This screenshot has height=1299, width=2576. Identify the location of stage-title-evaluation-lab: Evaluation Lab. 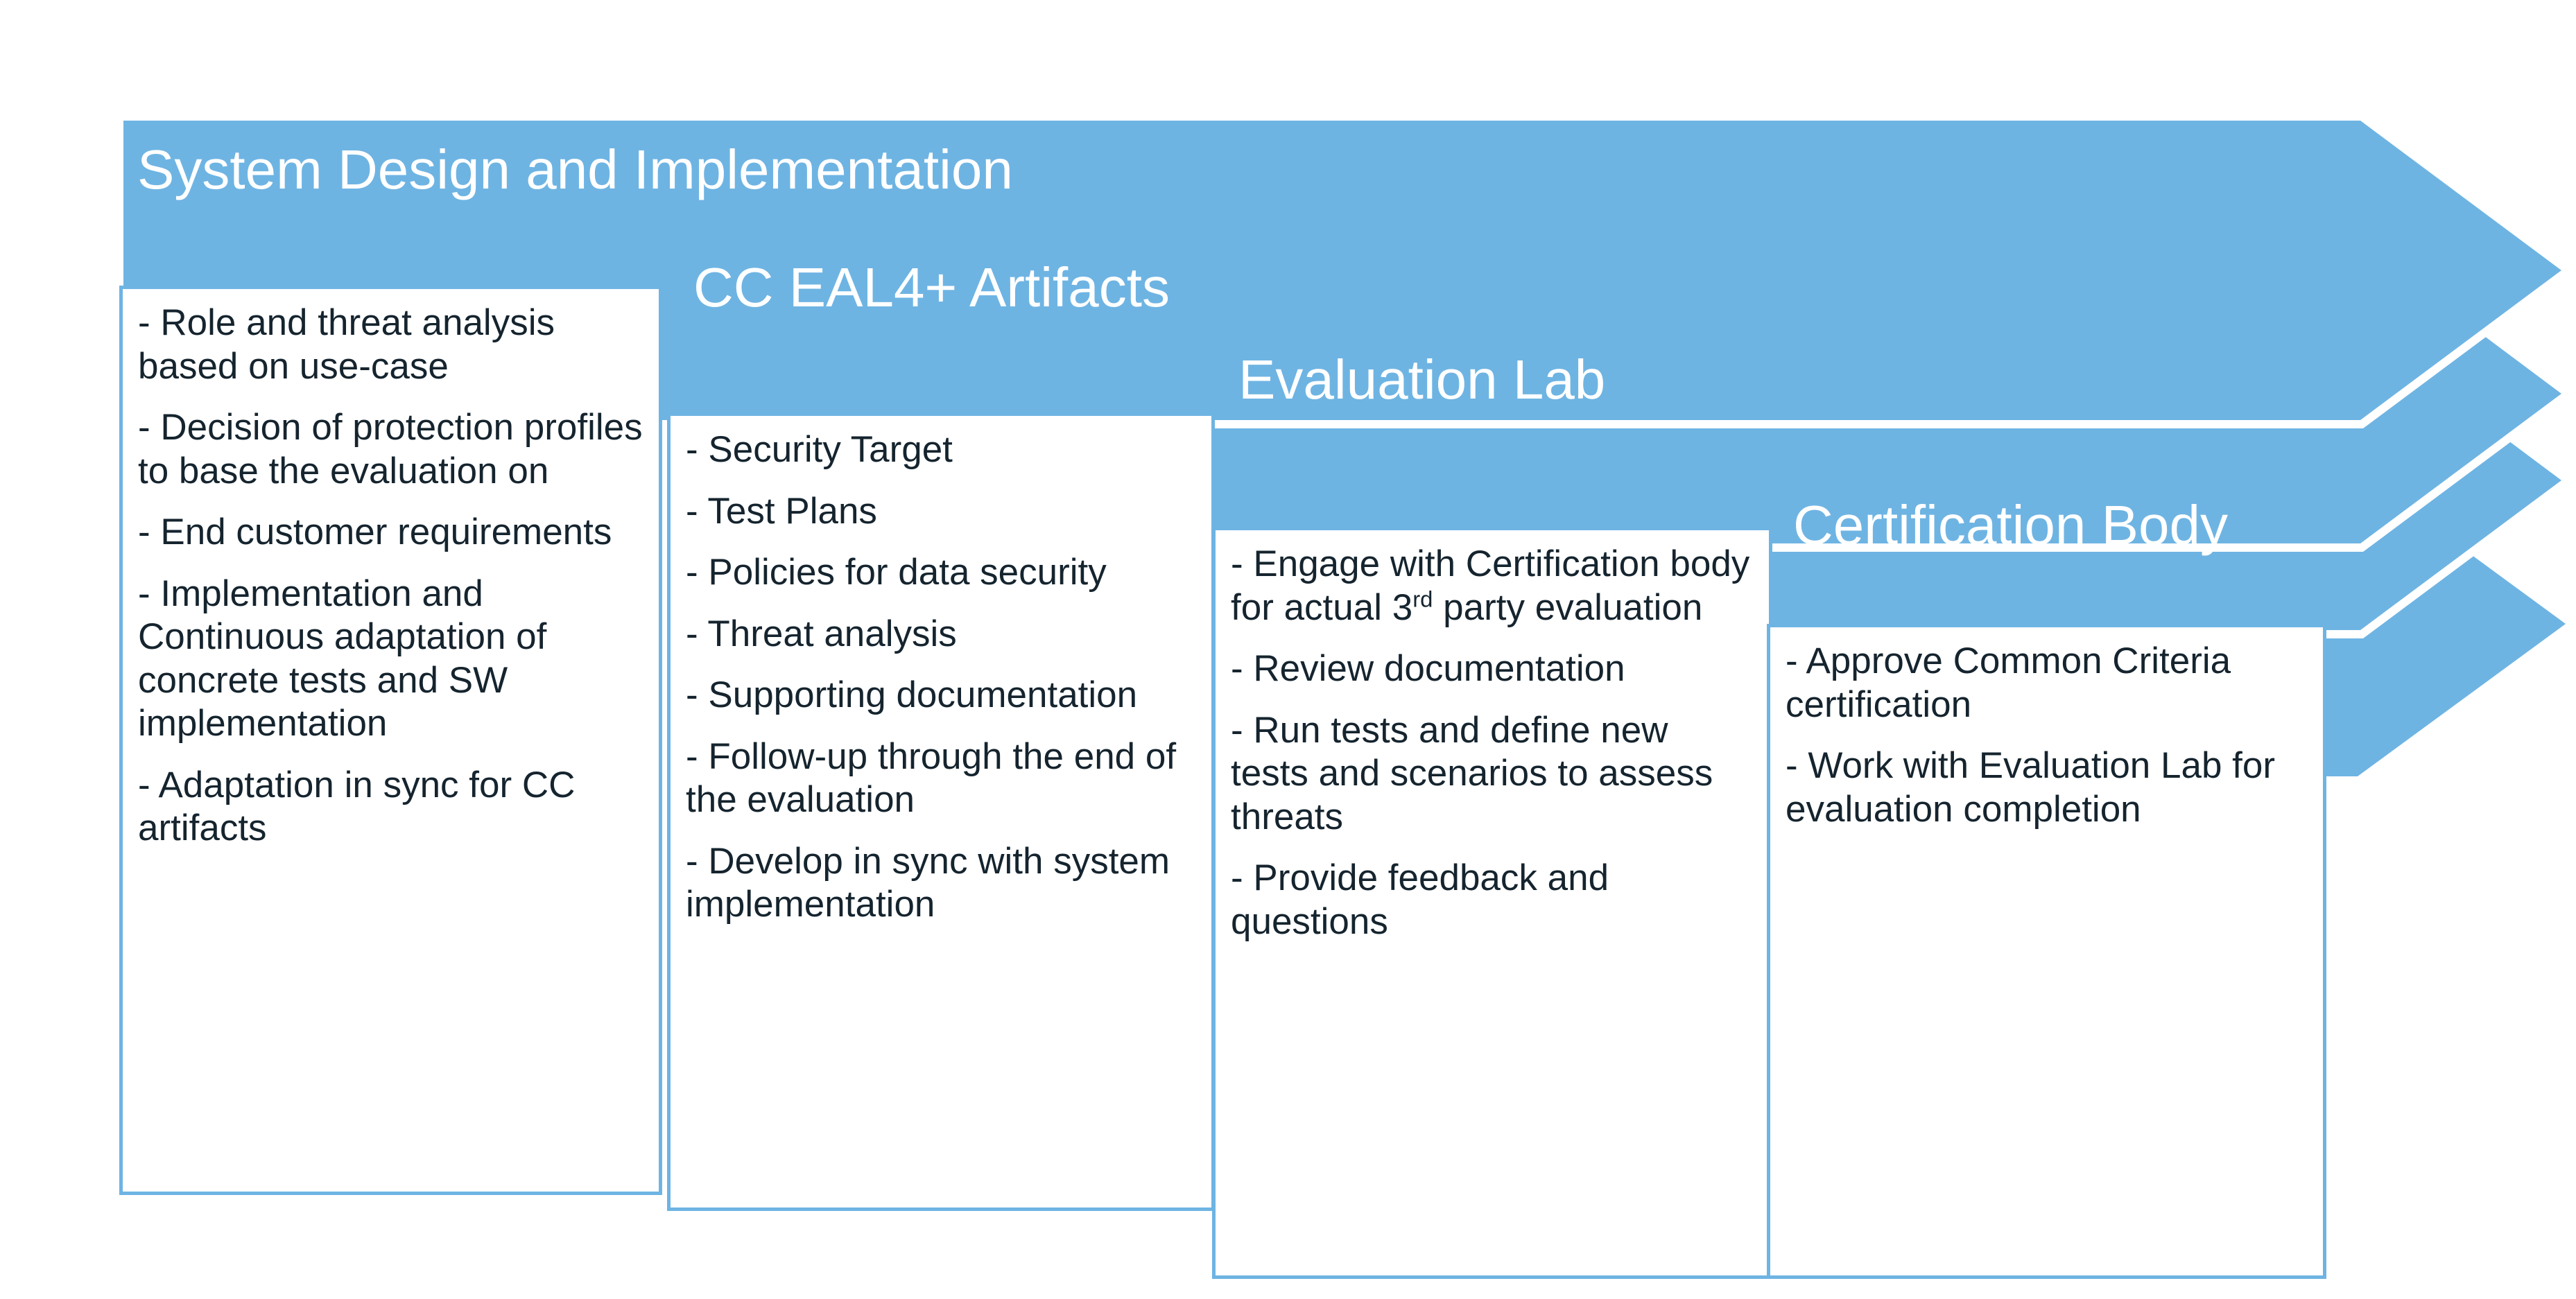
(1422, 379).